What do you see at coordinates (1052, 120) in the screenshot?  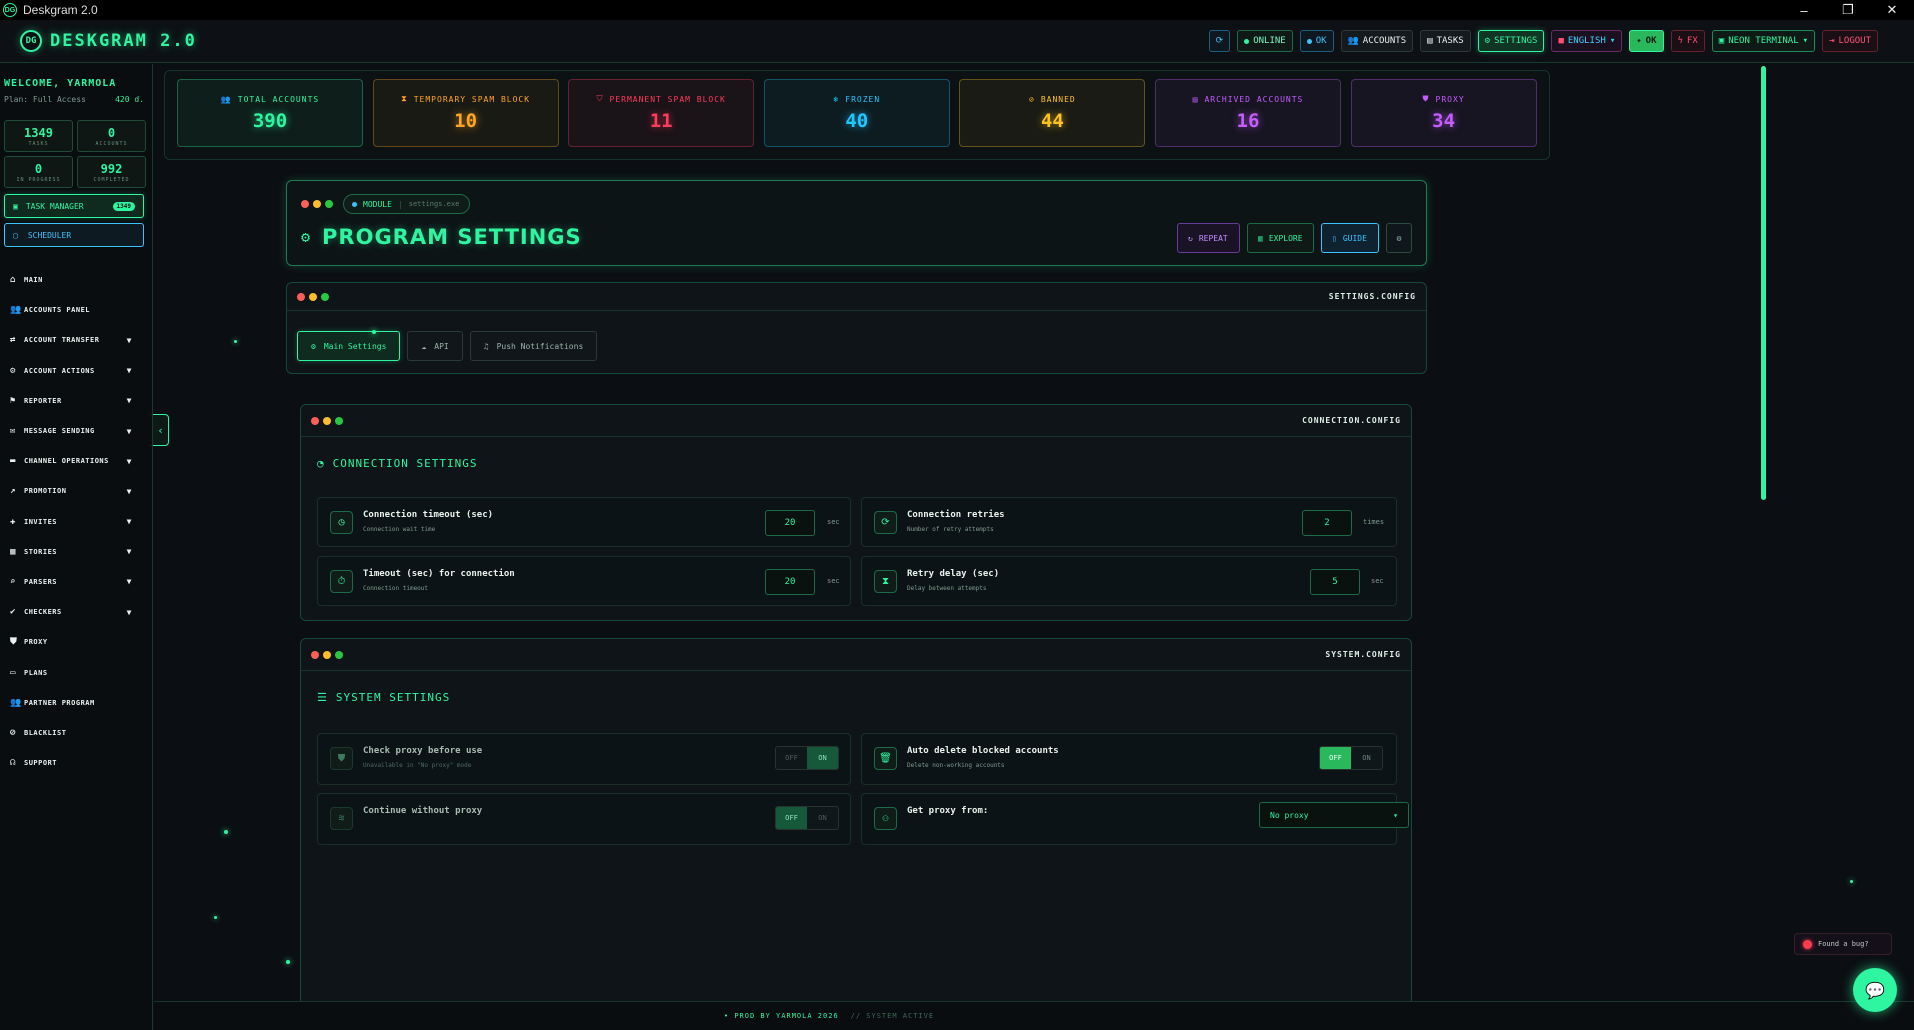 I see `kpi-value: 44` at bounding box center [1052, 120].